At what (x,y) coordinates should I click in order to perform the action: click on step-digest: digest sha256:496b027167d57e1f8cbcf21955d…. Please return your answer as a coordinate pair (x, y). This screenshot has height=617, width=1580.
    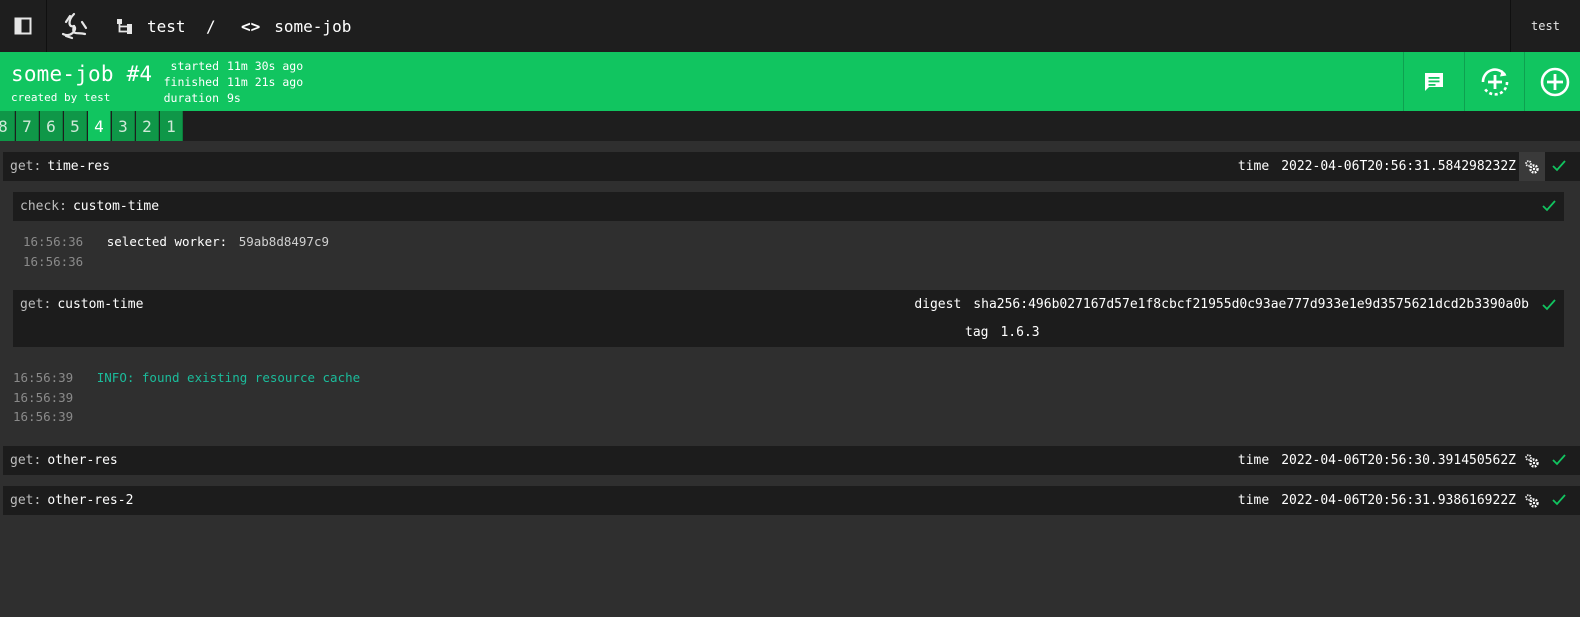
    Looking at the image, I should click on (1221, 304).